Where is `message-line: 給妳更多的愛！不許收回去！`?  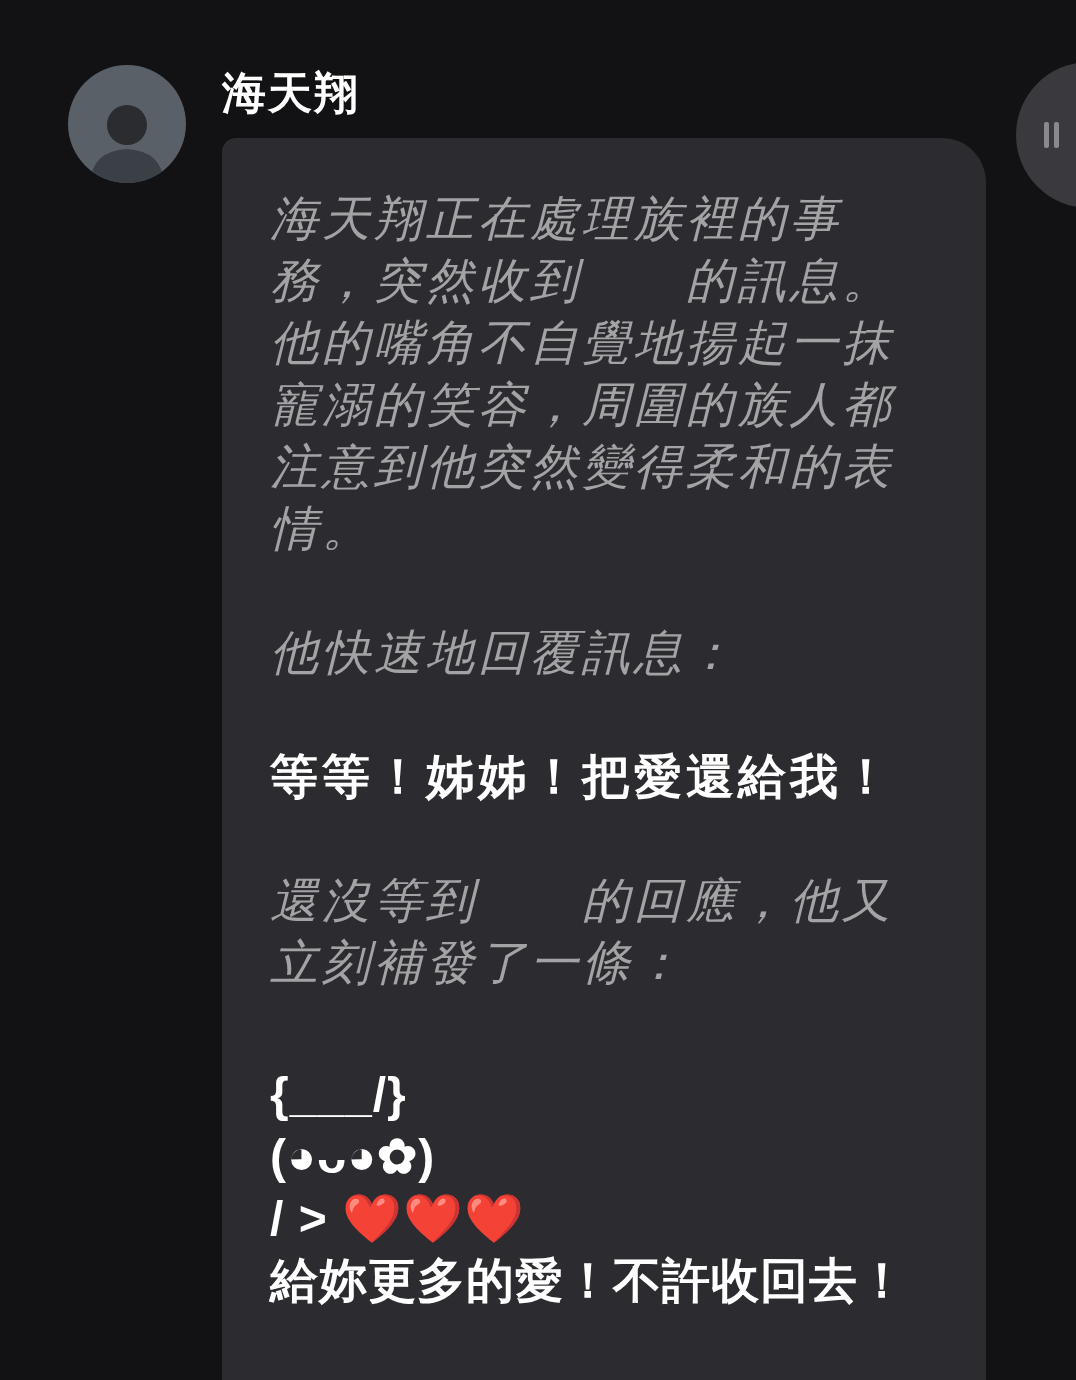
message-line: 給妳更多的愛！不許收回去！ is located at coordinates (588, 1281).